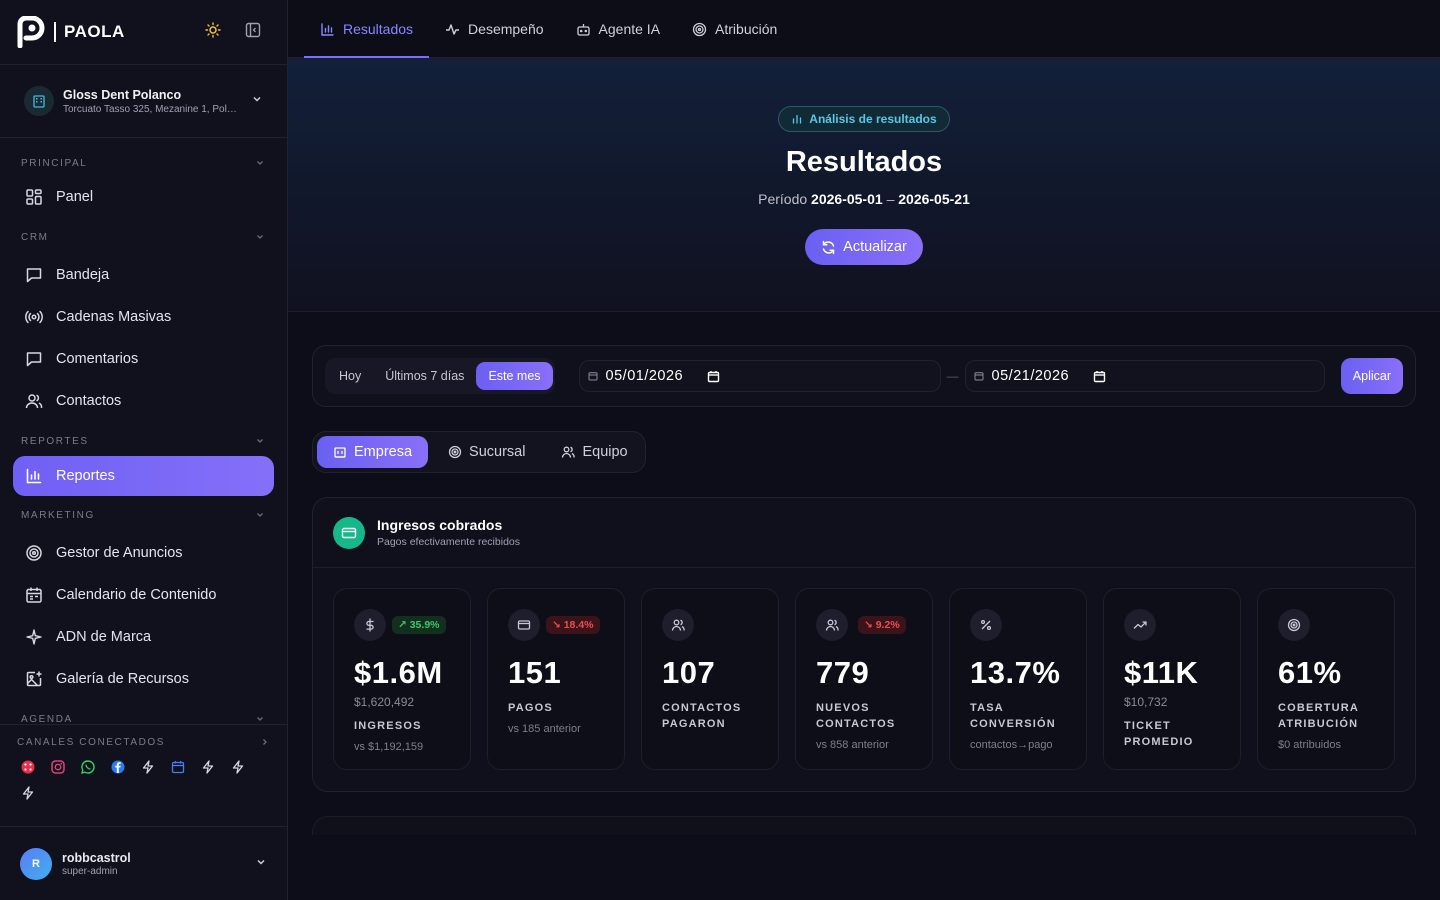  I want to click on sidebar-item-label: ADN de Marca, so click(104, 637).